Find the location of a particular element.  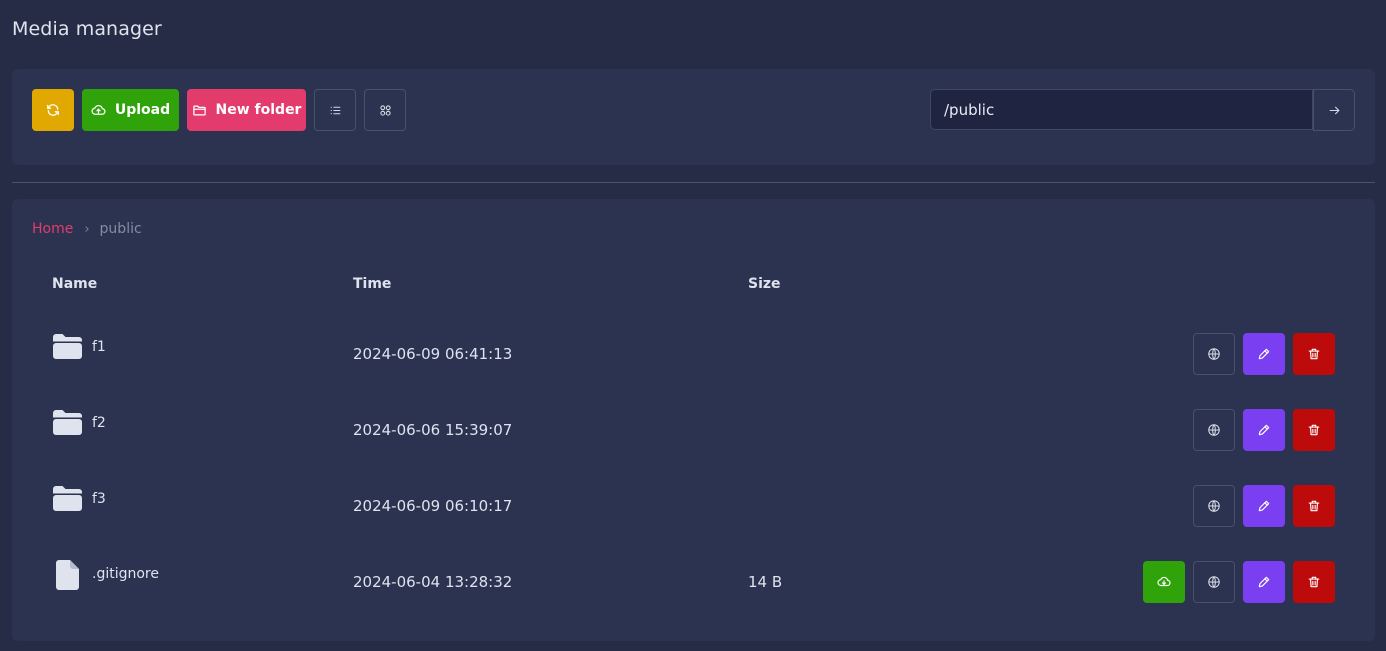

file-name: f3 is located at coordinates (99, 499).